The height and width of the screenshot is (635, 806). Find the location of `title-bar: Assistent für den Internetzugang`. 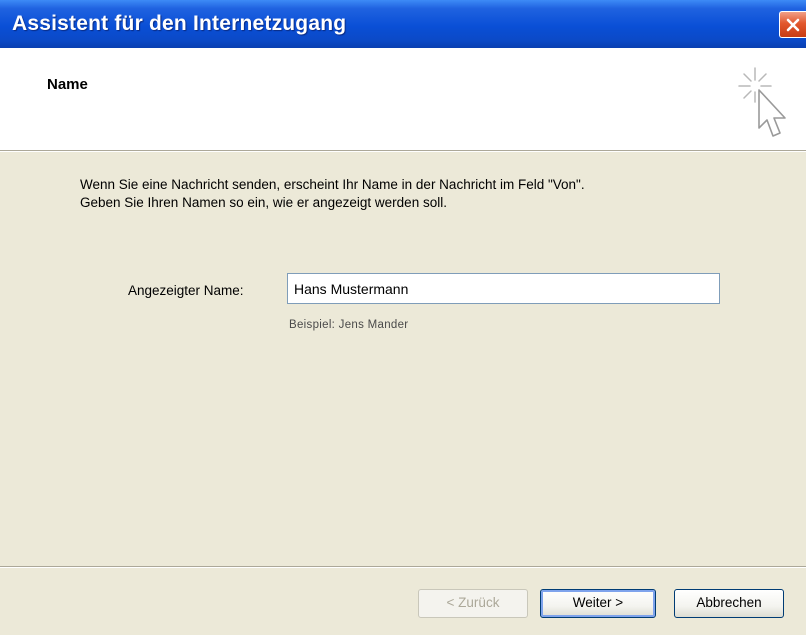

title-bar: Assistent für den Internetzugang is located at coordinates (403, 24).